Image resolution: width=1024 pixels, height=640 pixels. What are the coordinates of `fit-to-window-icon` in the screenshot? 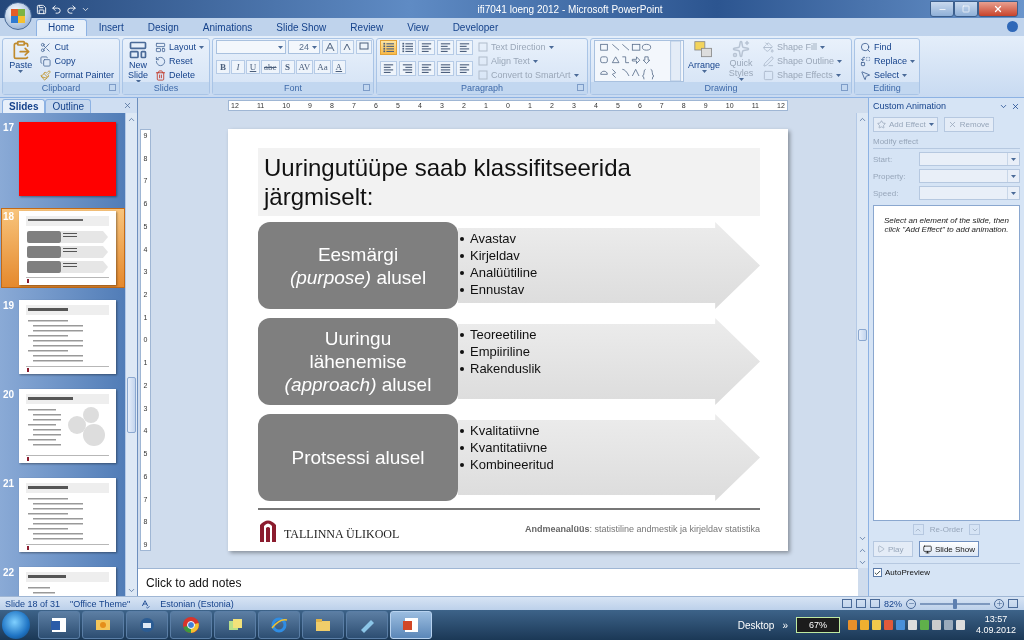 It's located at (1013, 603).